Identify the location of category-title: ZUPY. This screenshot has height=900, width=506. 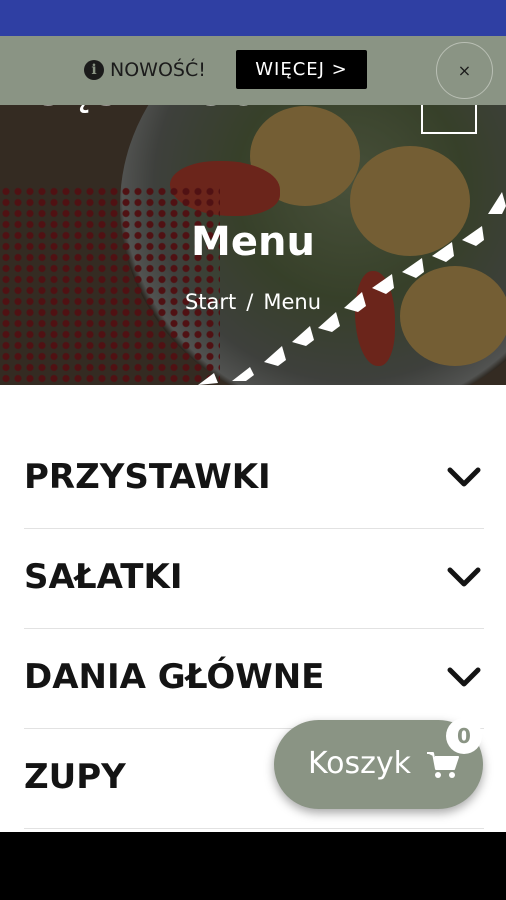
(75, 777).